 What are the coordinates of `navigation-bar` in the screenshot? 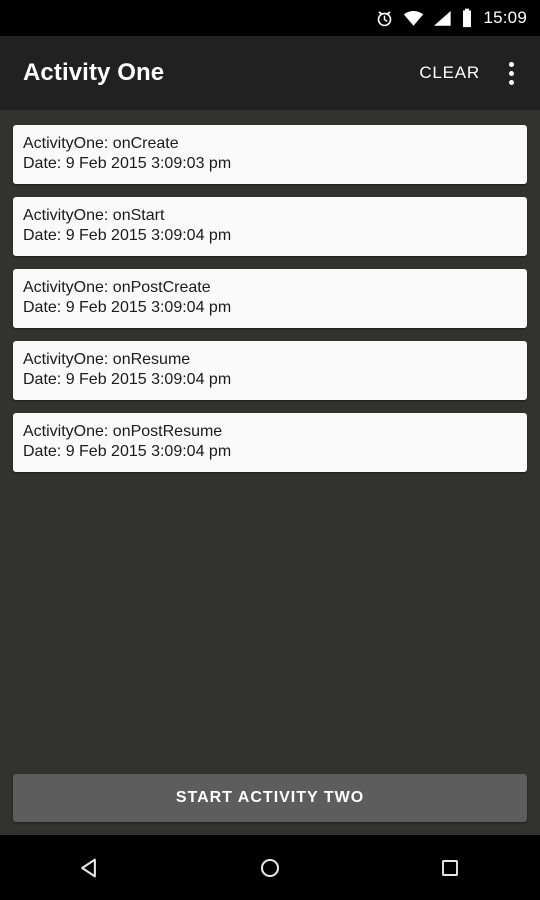 It's located at (270, 867).